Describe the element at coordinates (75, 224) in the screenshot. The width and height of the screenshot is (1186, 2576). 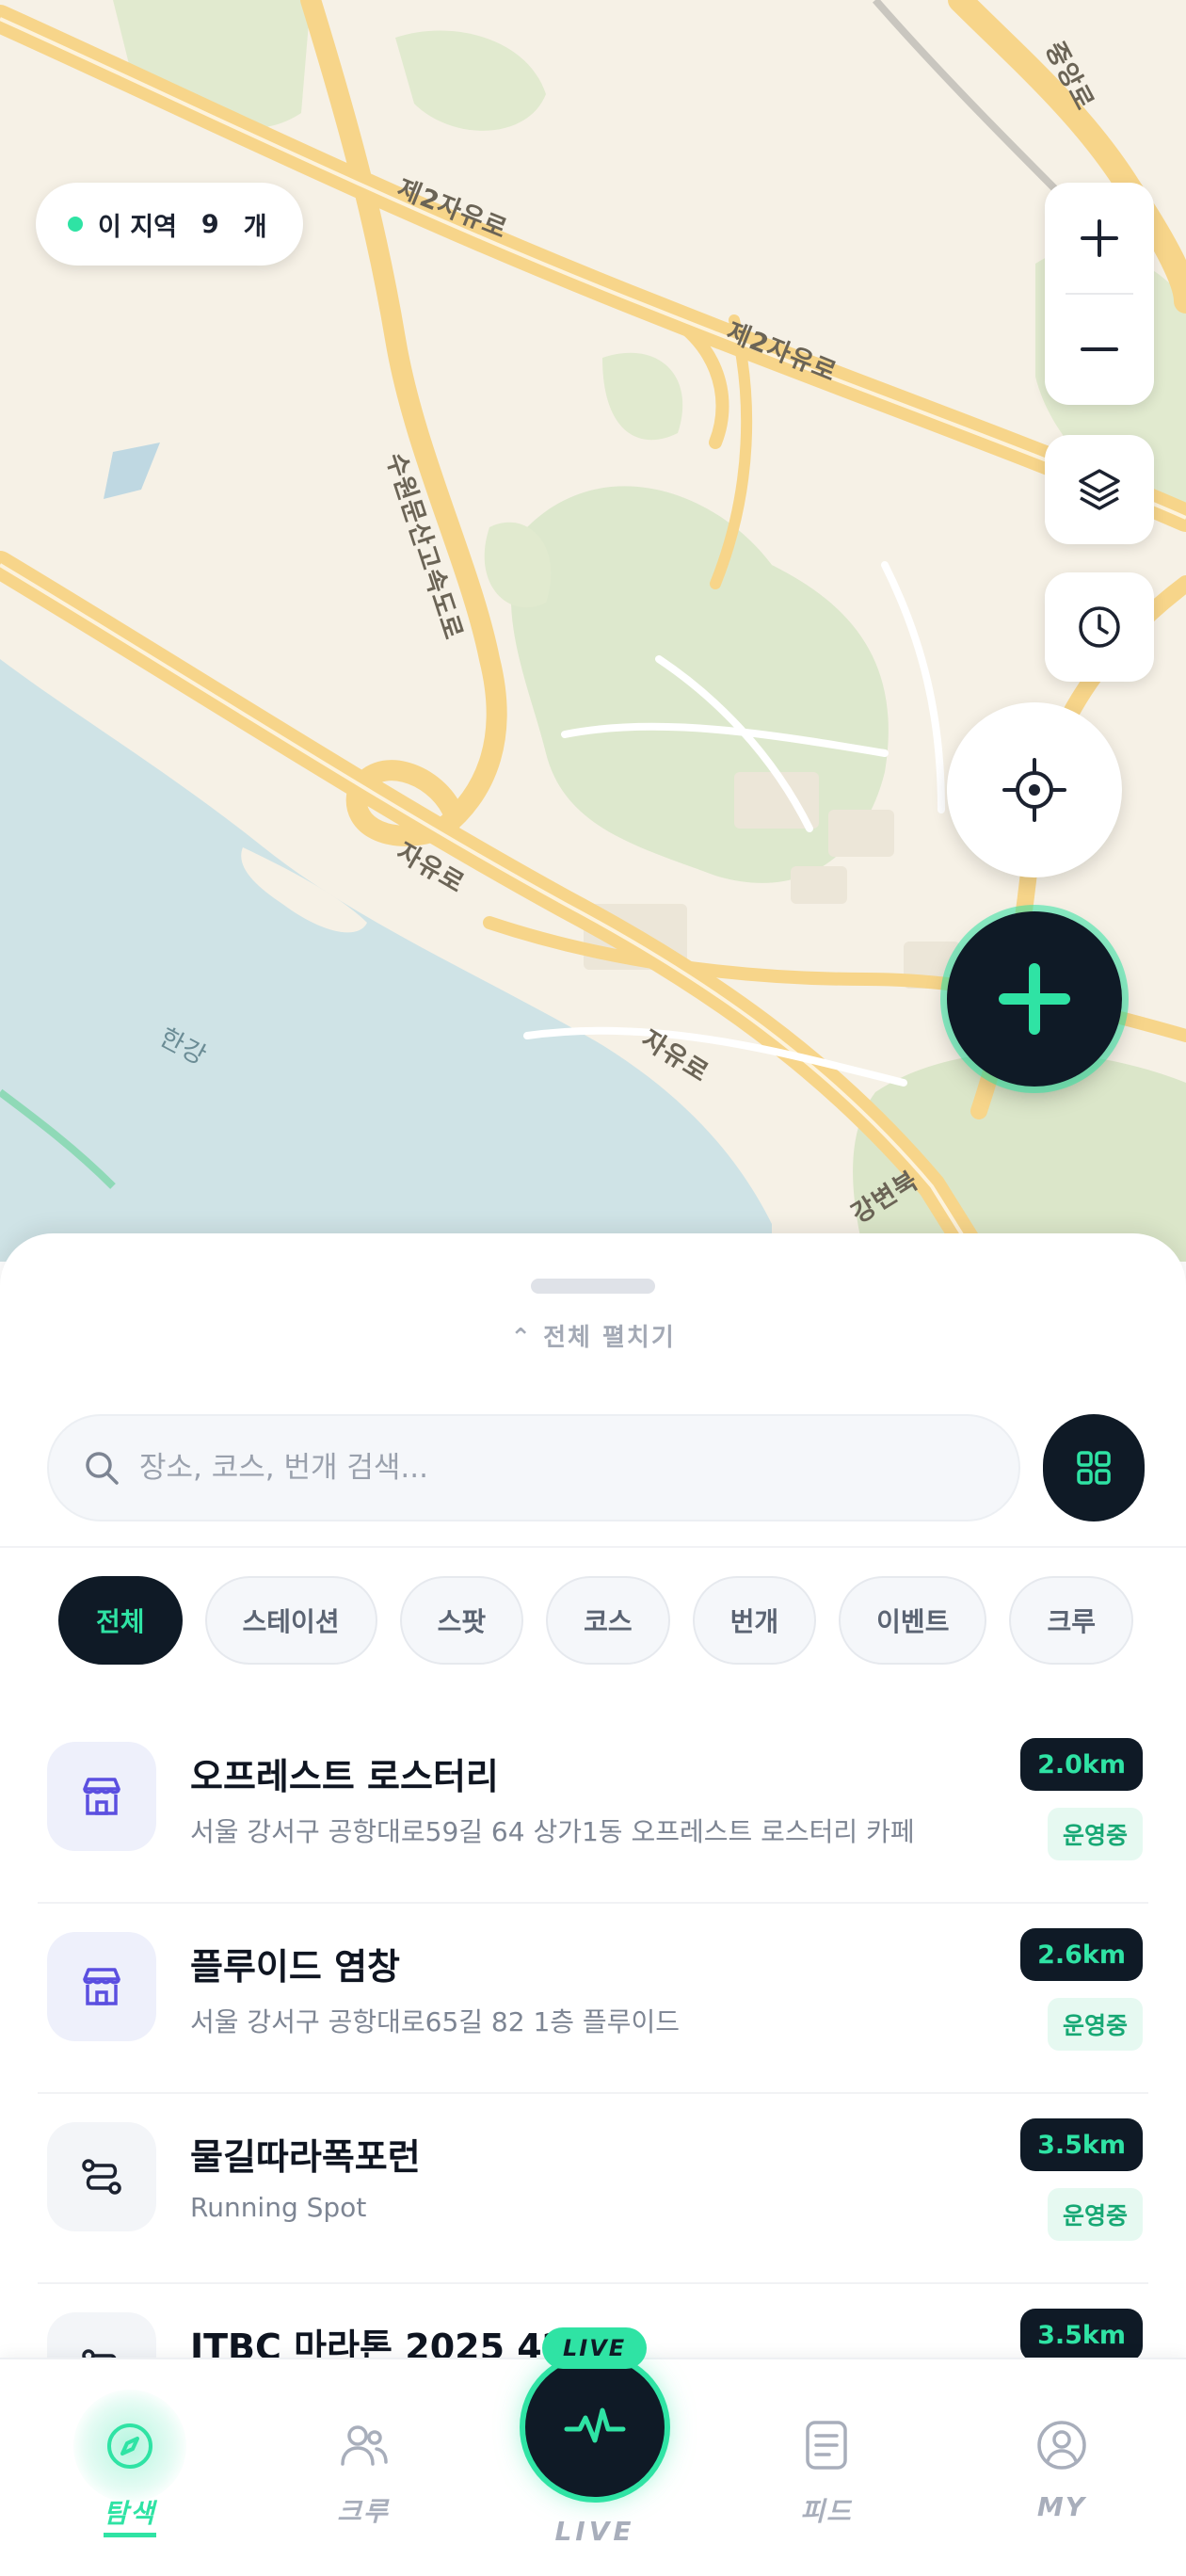
I see `status-dot` at that location.